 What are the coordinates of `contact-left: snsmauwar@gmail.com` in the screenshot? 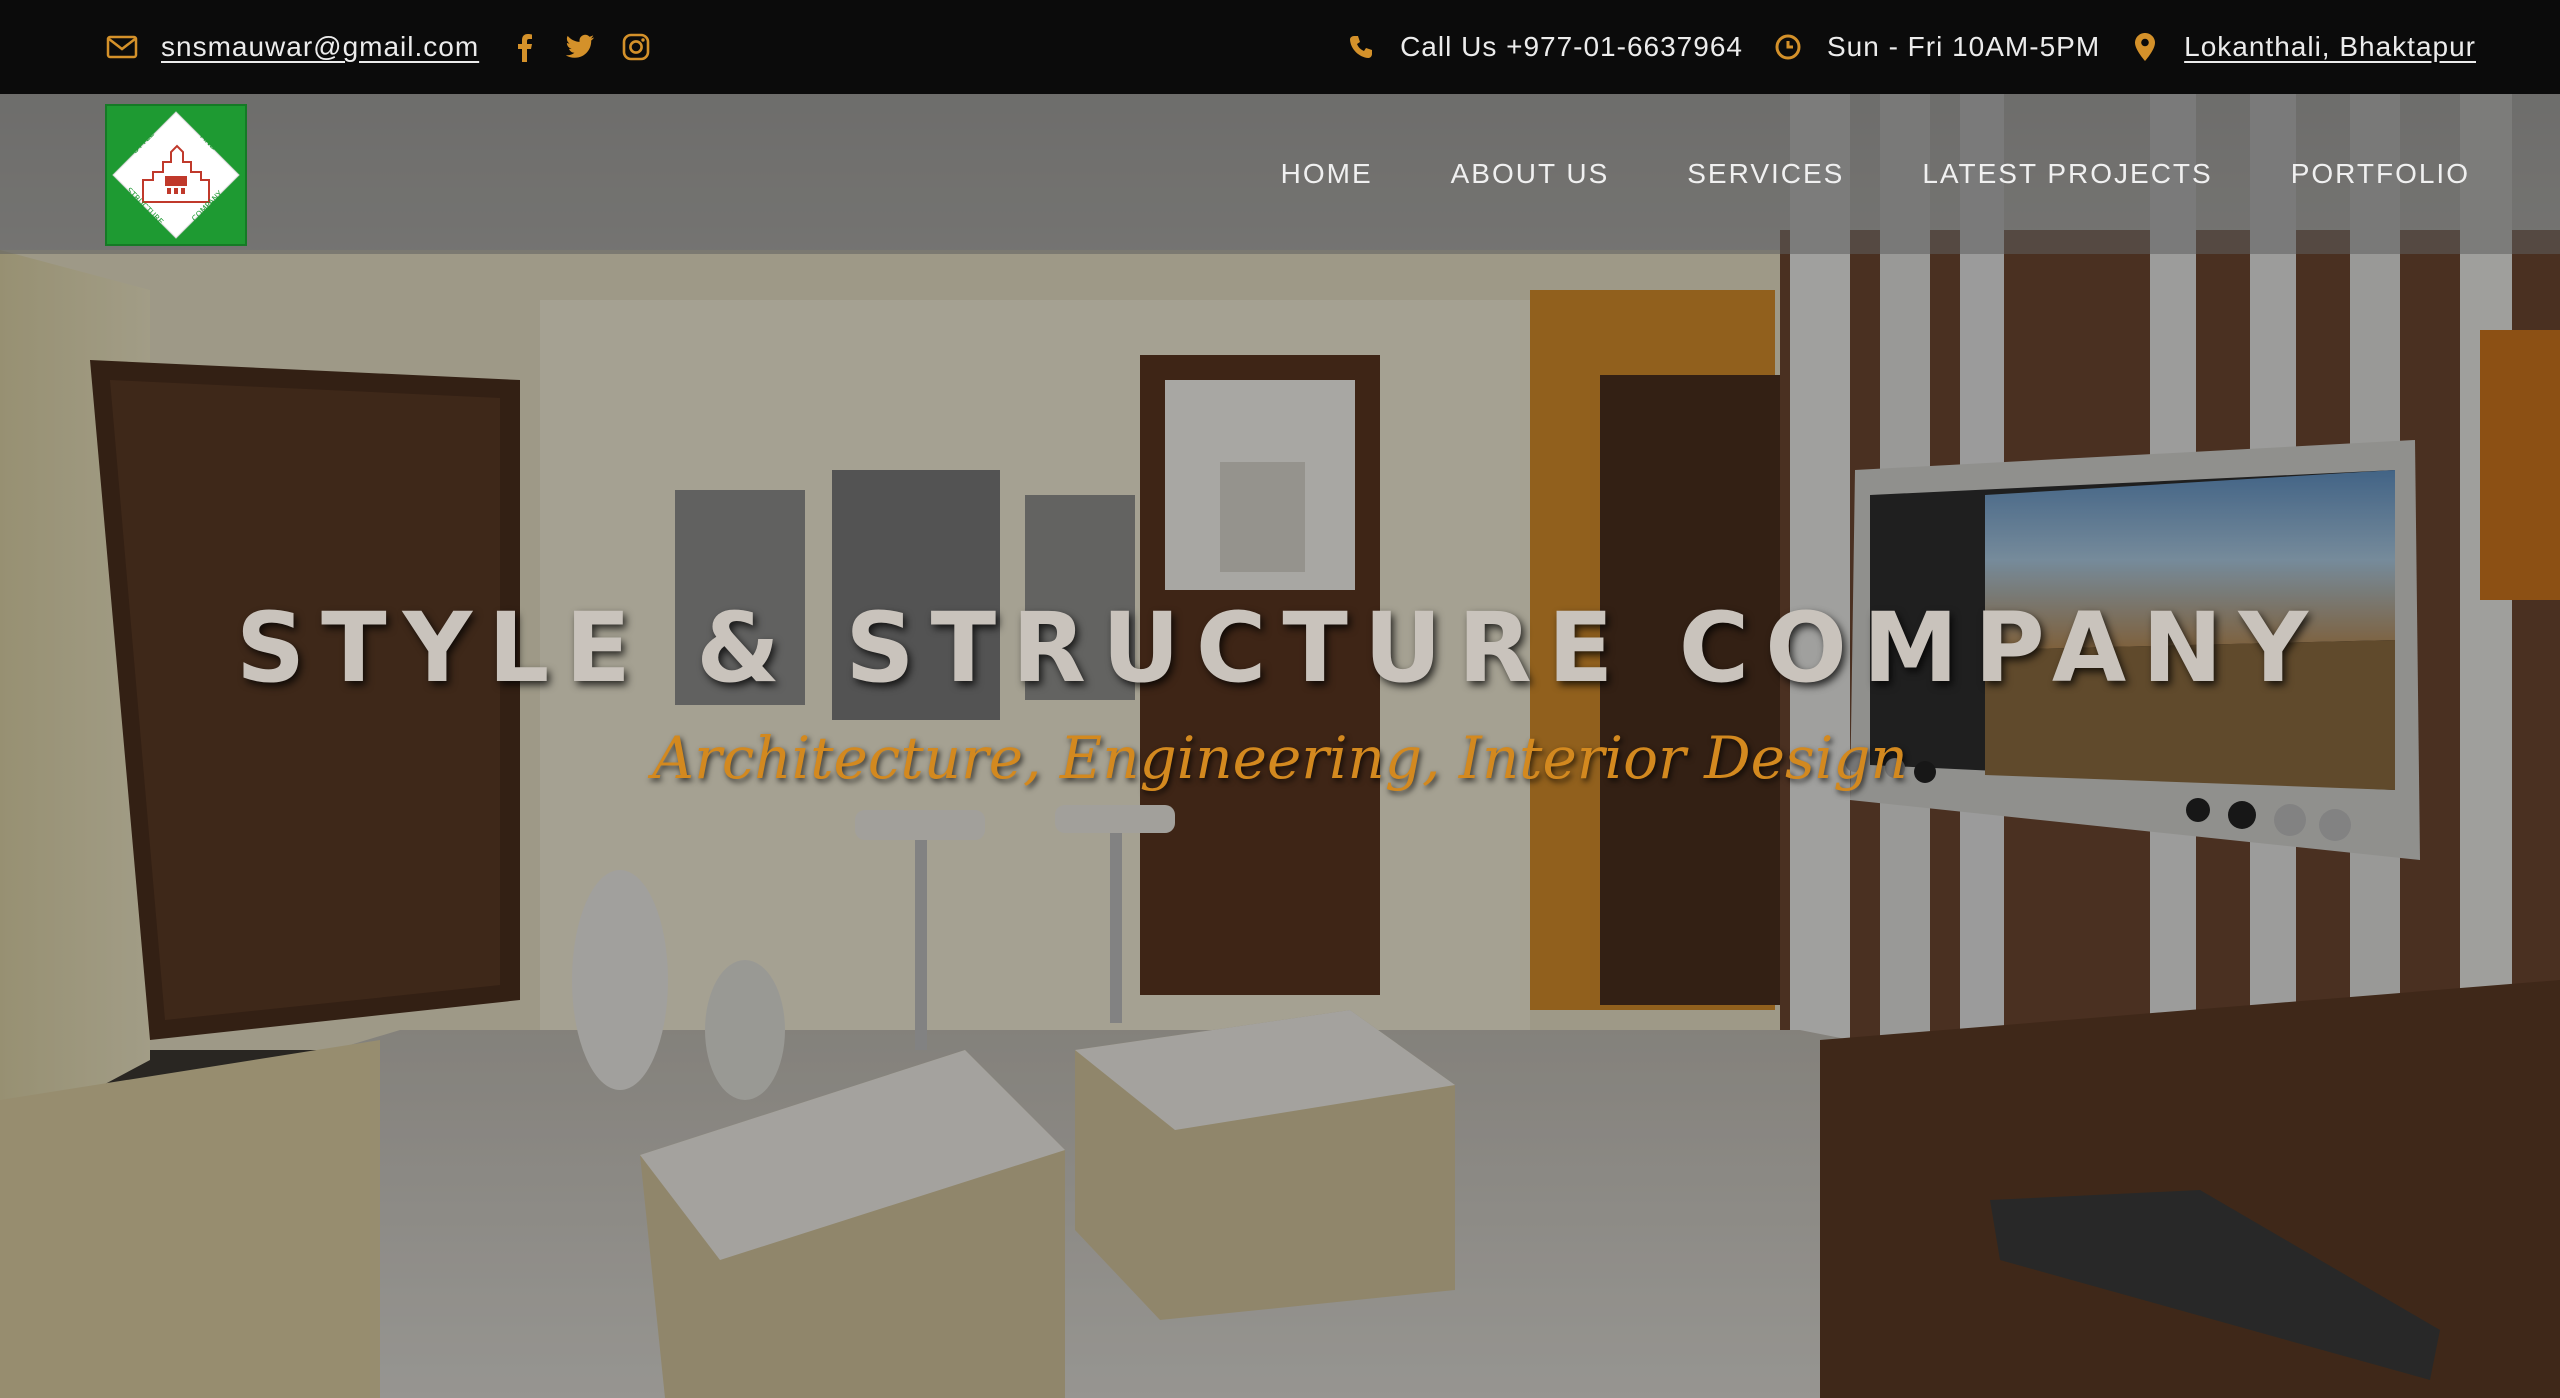 It's located at (379, 47).